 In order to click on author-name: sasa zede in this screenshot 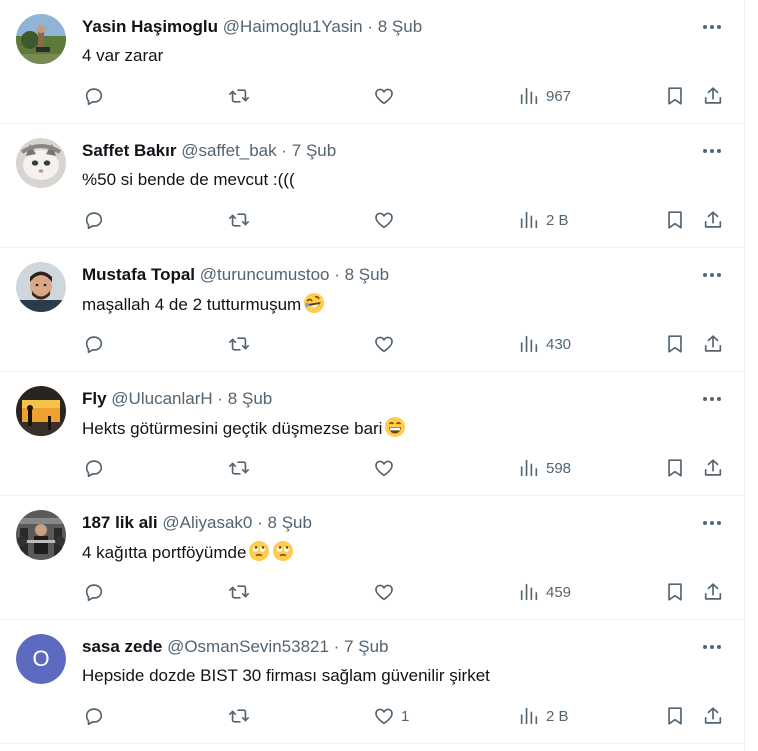, I will do `click(122, 646)`.